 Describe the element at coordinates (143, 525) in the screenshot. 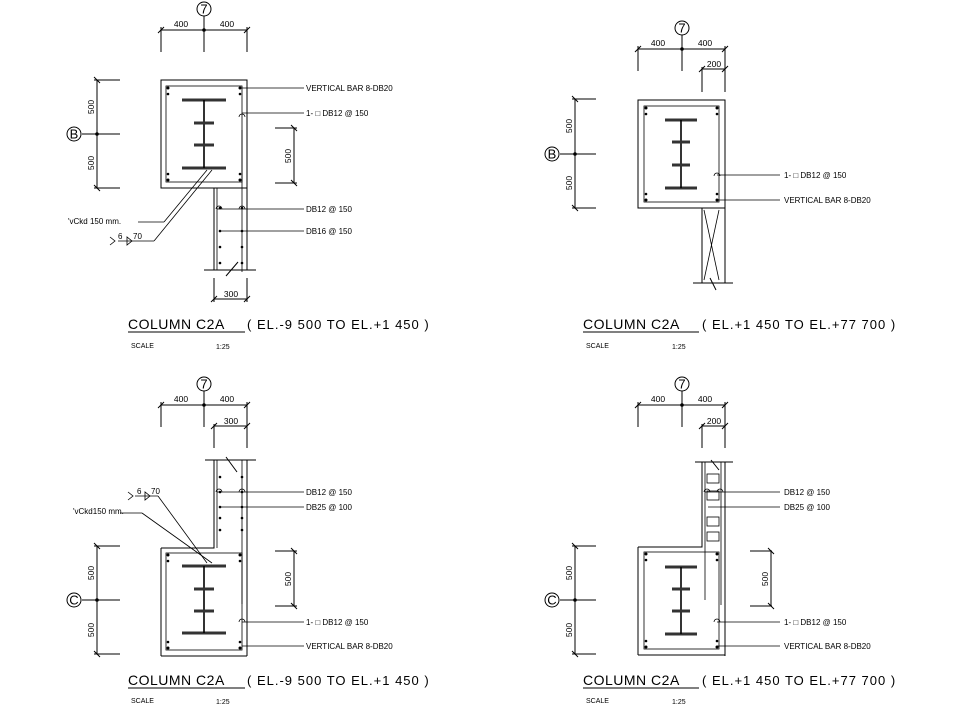

I see `weld-callout: 'vCkd150 mm. 6 70` at that location.